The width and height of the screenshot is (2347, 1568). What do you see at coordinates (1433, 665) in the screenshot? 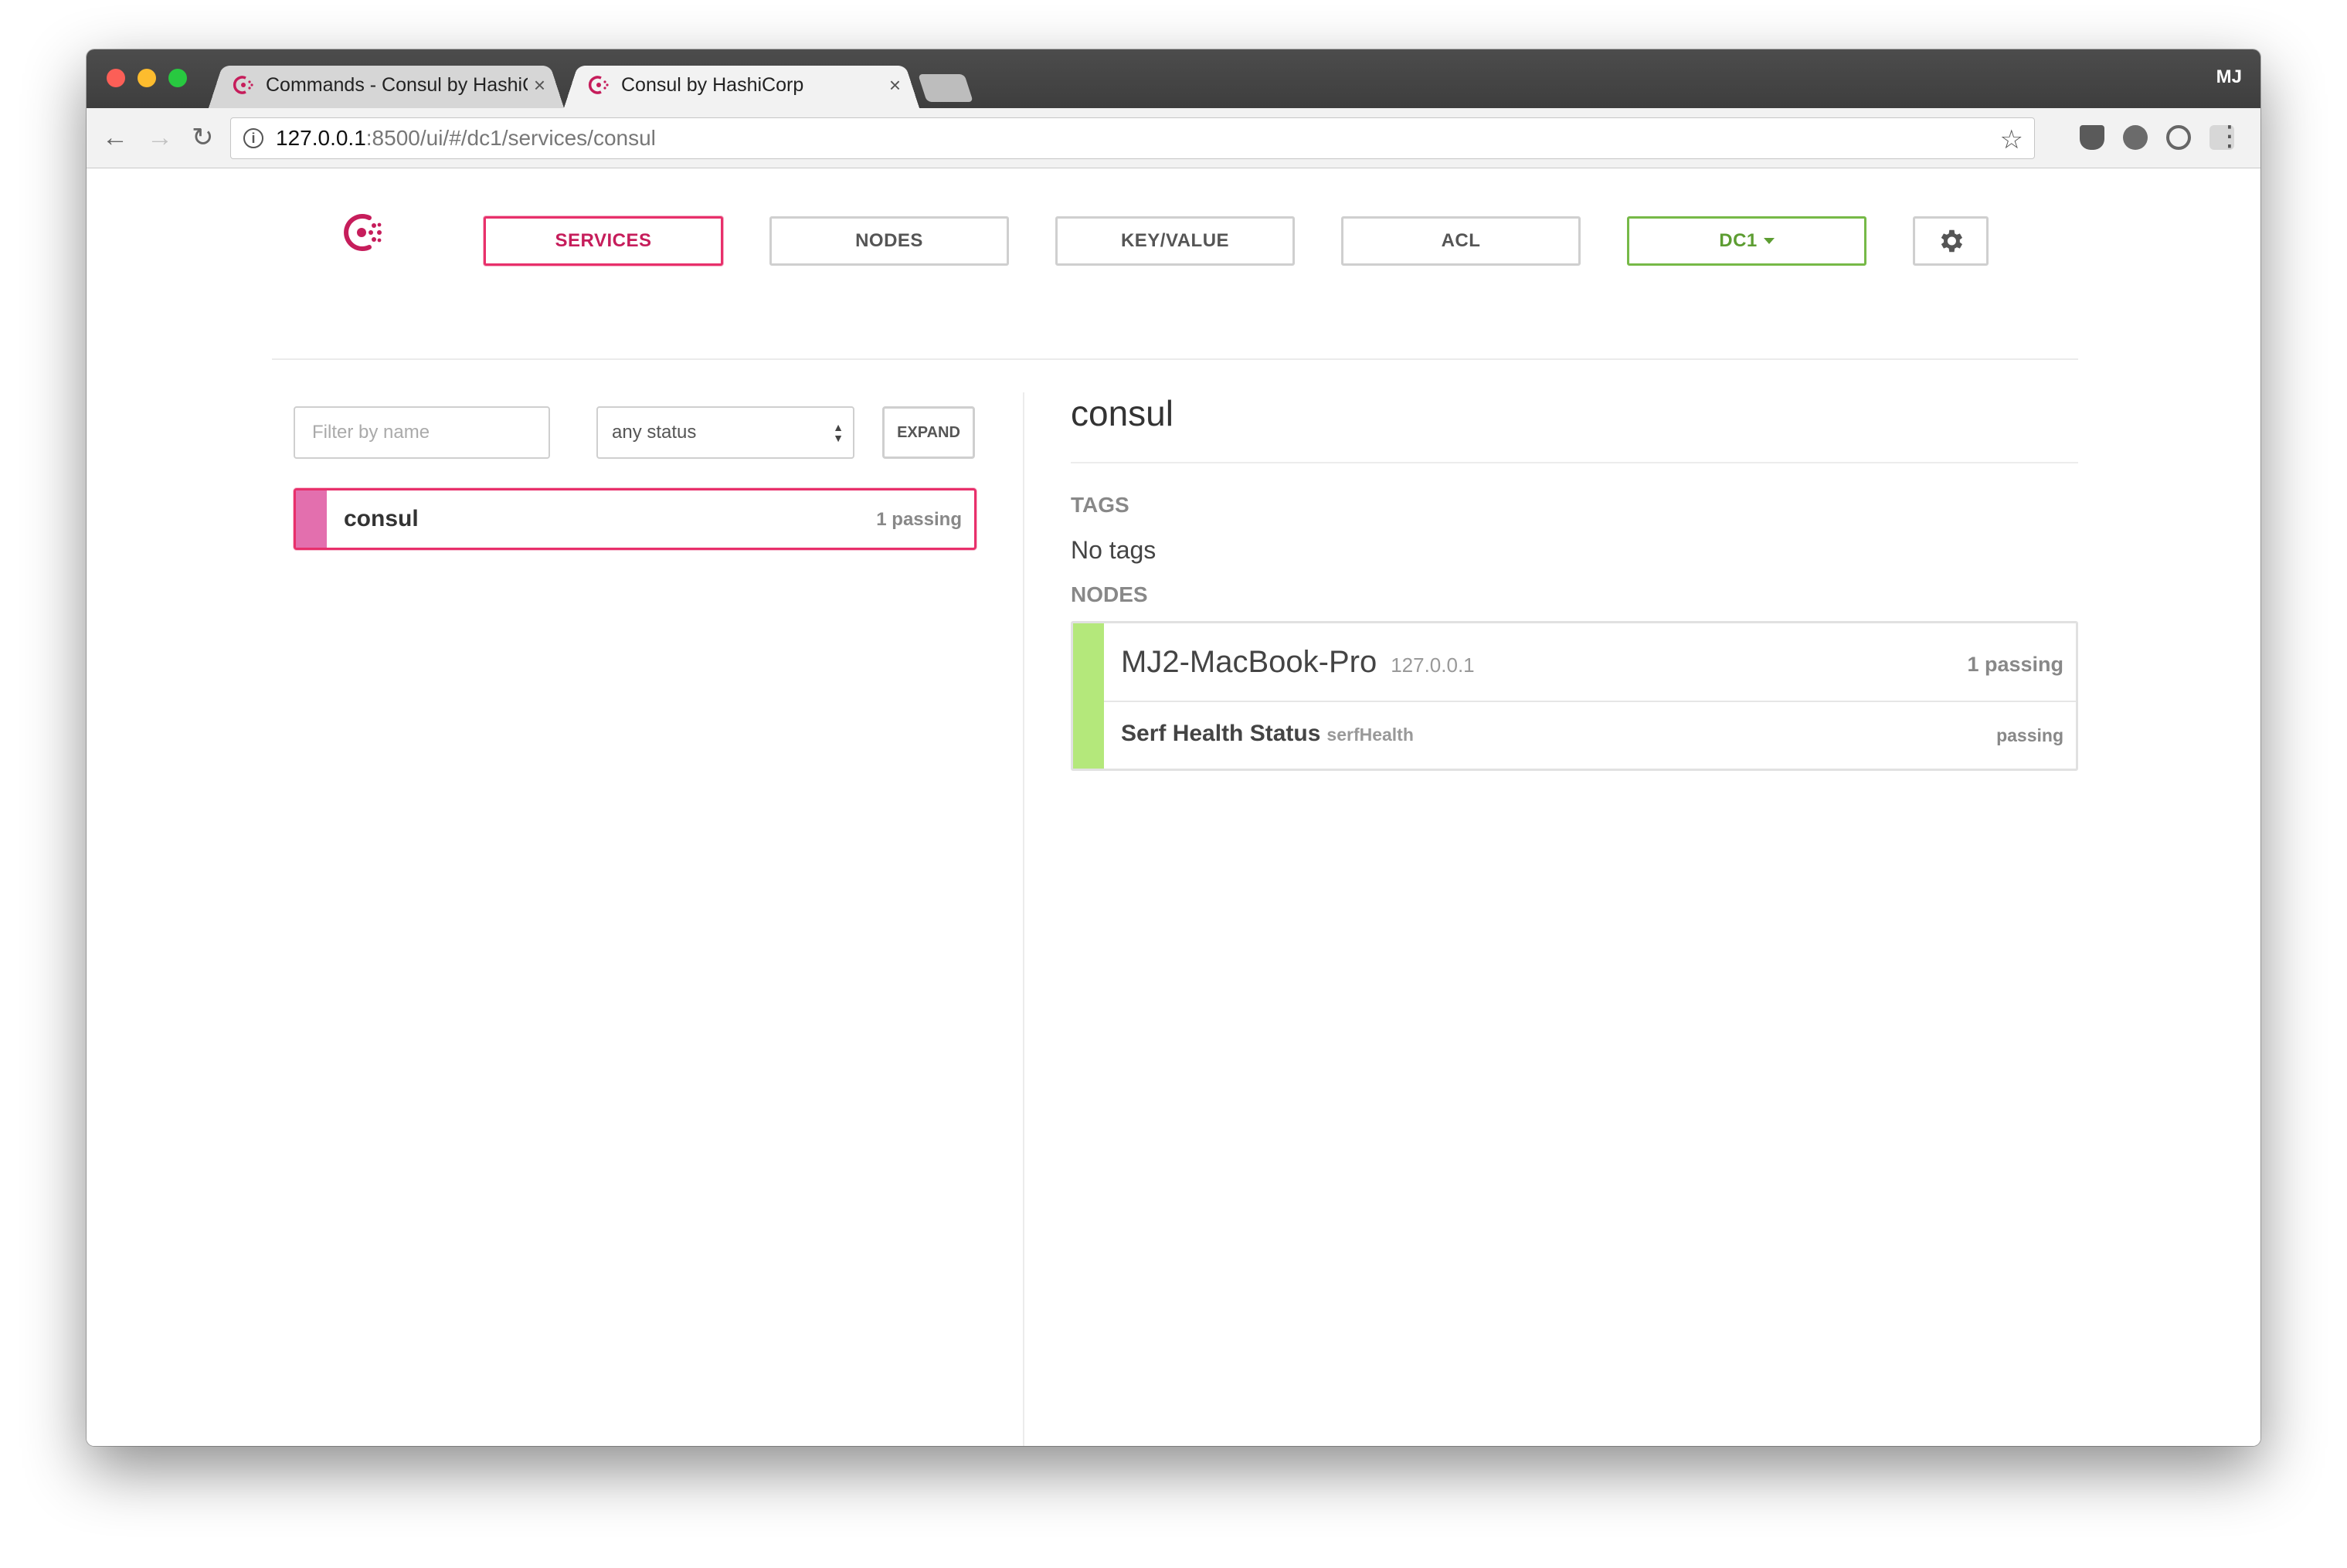
I see `node-address: 127.0.0.1` at bounding box center [1433, 665].